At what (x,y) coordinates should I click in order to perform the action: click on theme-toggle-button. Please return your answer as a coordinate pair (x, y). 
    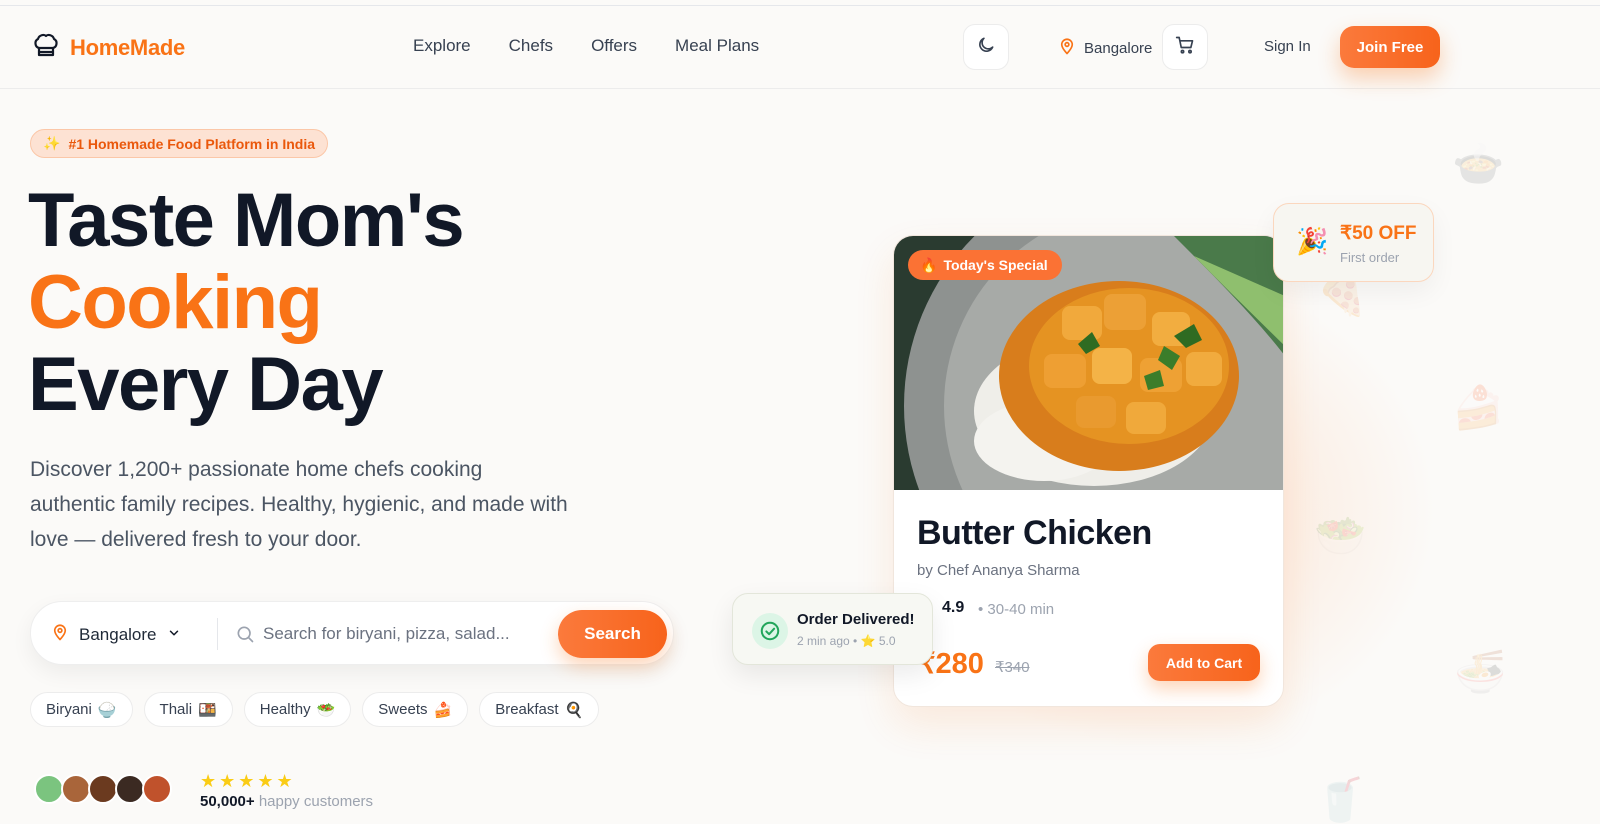
    Looking at the image, I should click on (986, 47).